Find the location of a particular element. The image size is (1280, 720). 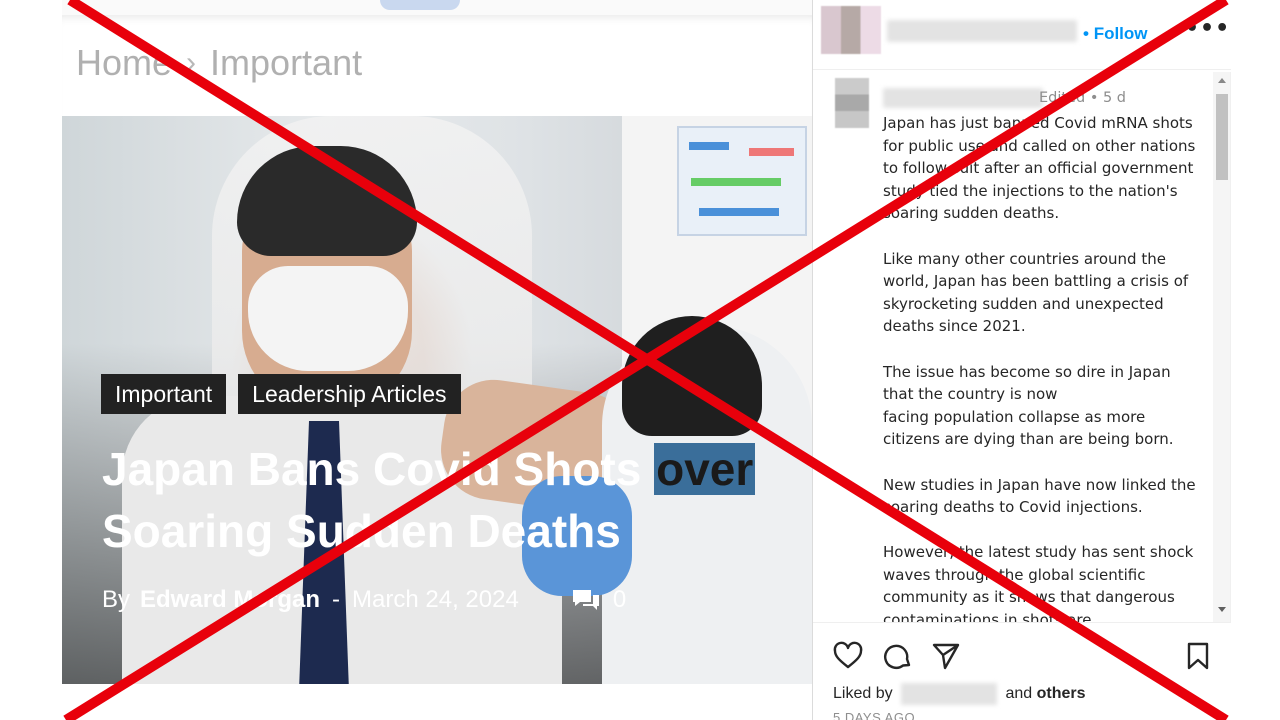

category-tags: Important Leadership Articles is located at coordinates (281, 394).